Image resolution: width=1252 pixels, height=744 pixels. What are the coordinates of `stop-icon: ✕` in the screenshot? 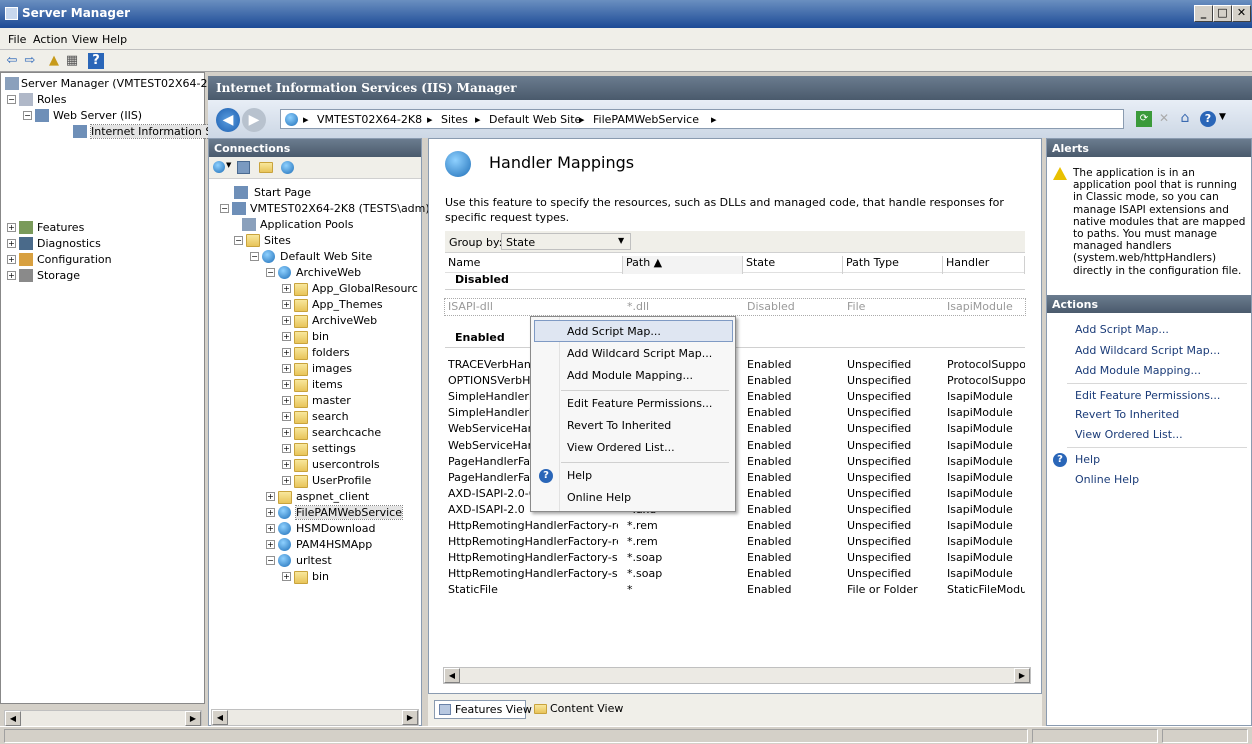 It's located at (1164, 119).